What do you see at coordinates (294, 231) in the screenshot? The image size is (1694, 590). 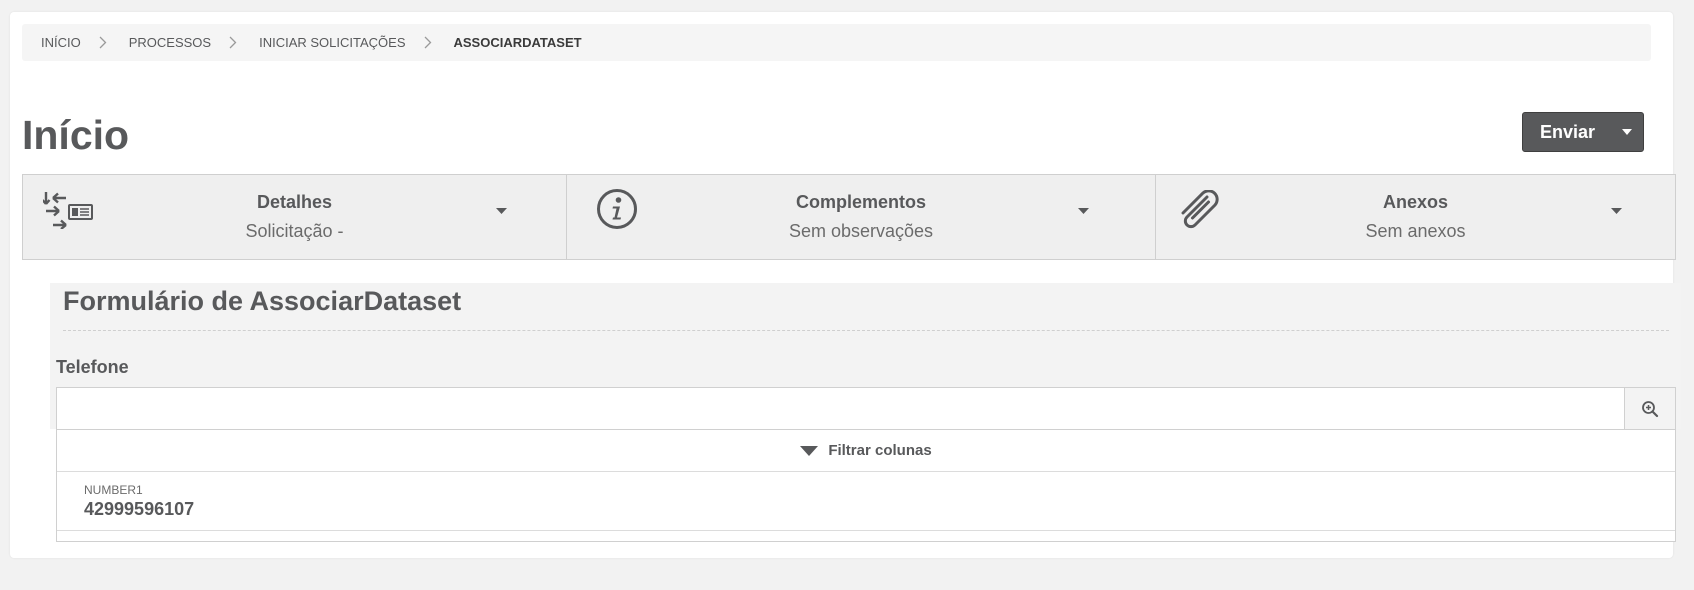 I see `tab-detalhes-subtitle: Solicitação -` at bounding box center [294, 231].